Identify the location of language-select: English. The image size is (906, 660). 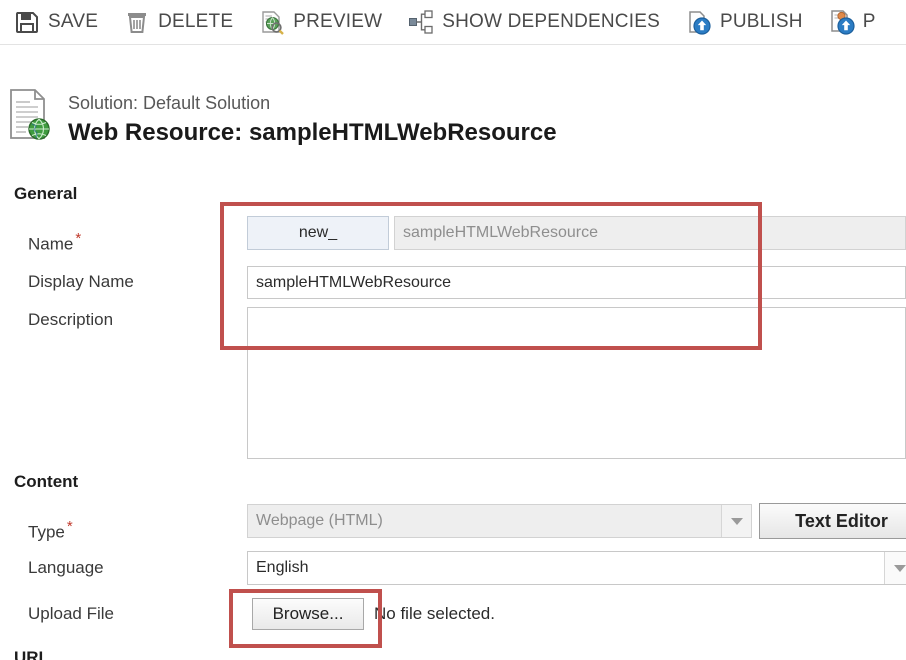
(576, 568).